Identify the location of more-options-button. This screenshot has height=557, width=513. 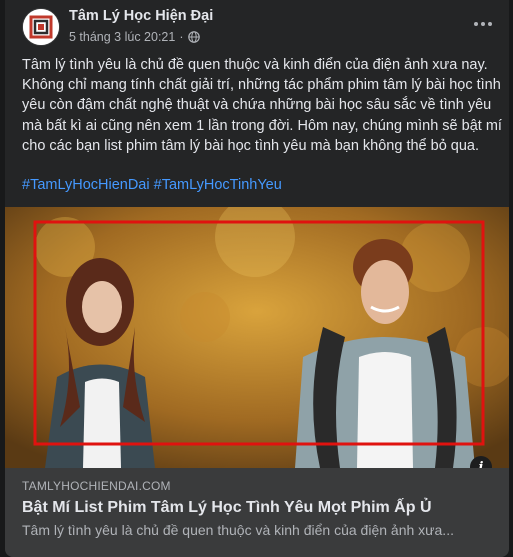
(483, 24).